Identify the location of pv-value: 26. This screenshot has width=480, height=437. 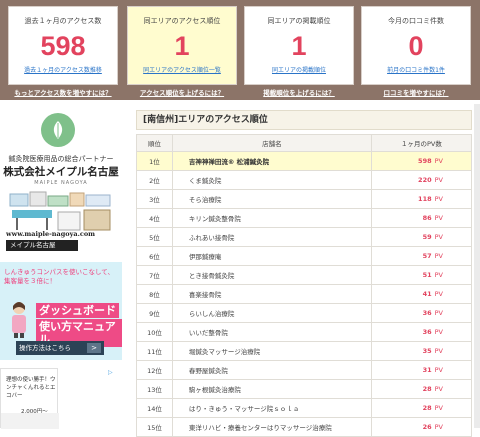
(427, 427).